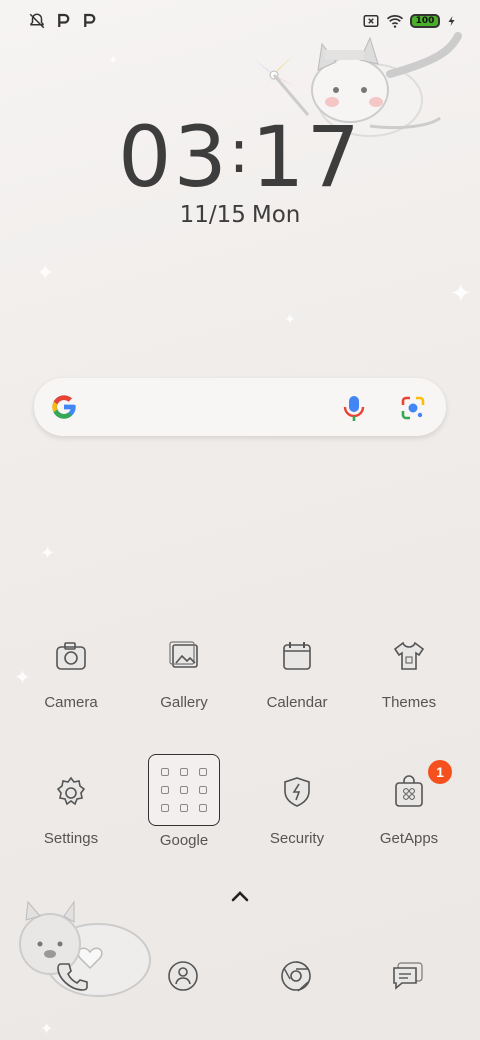 The width and height of the screenshot is (480, 1040). What do you see at coordinates (409, 656) in the screenshot?
I see `themes-icon` at bounding box center [409, 656].